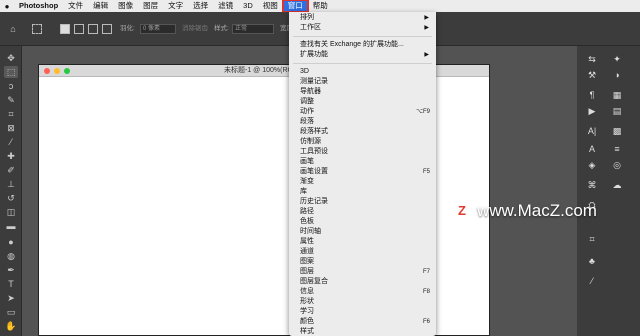 The image size is (640, 336). What do you see at coordinates (362, 152) in the screenshot?
I see `menu-item-tool-presets: 工具预设` at bounding box center [362, 152].